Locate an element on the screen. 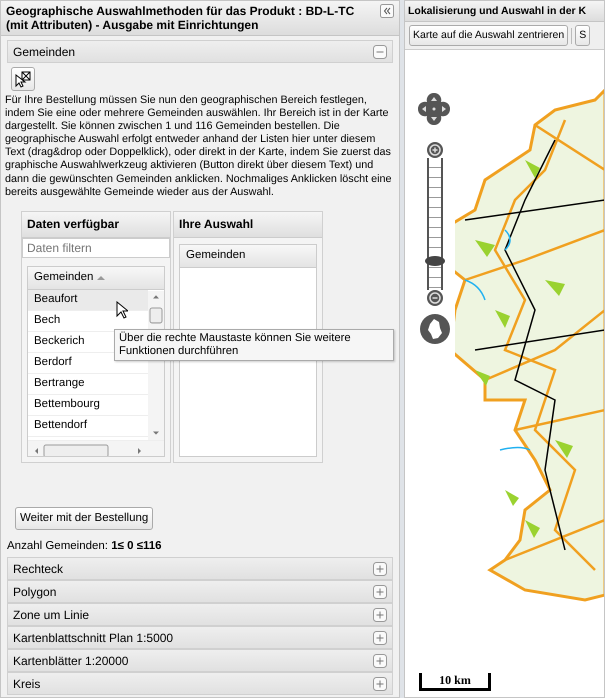 This screenshot has height=698, width=605. scale-bar: 10 km is located at coordinates (455, 682).